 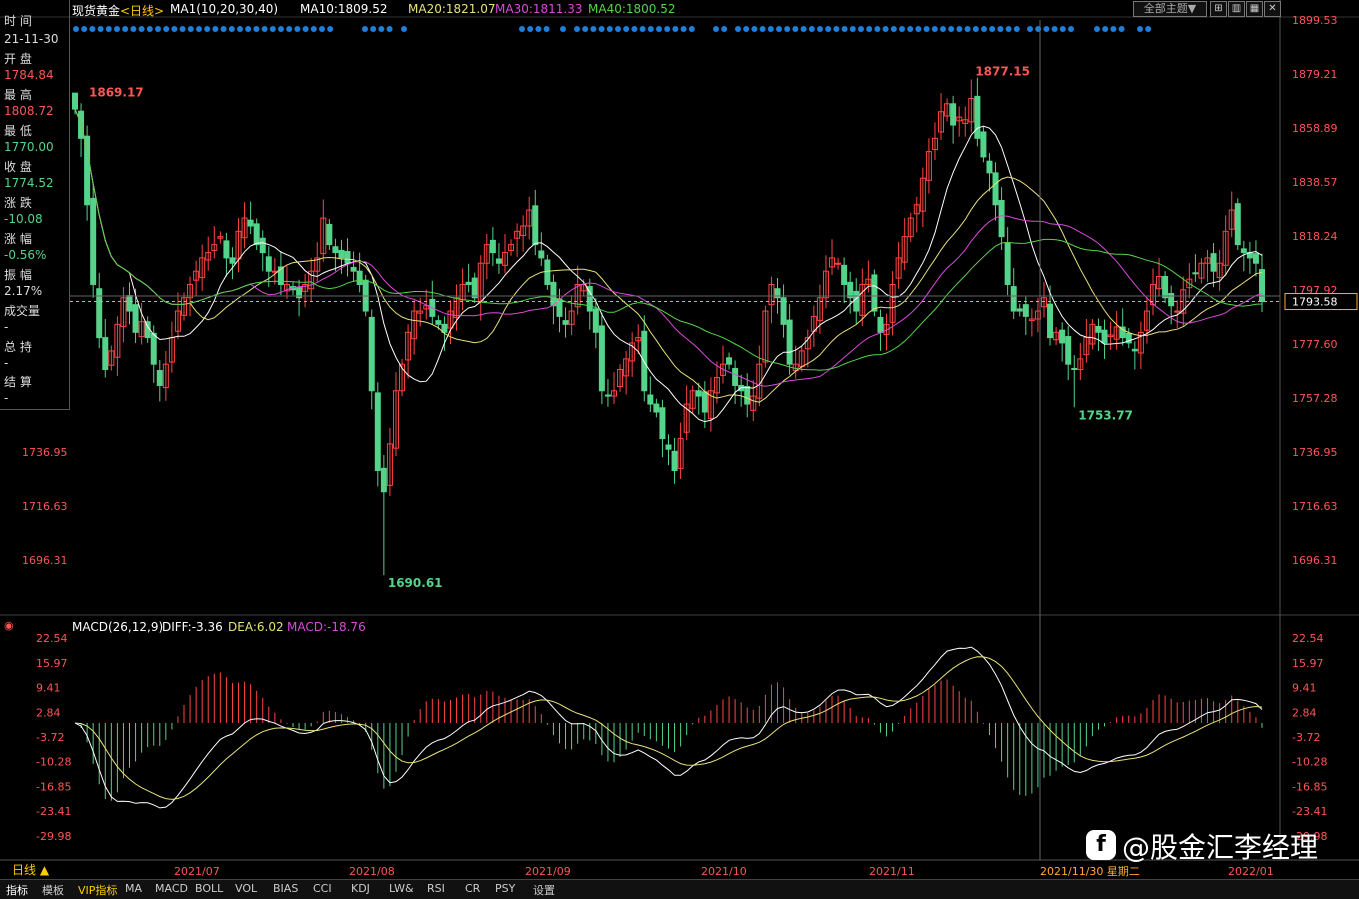 I want to click on period-label: <日线>, so click(x=142, y=10).